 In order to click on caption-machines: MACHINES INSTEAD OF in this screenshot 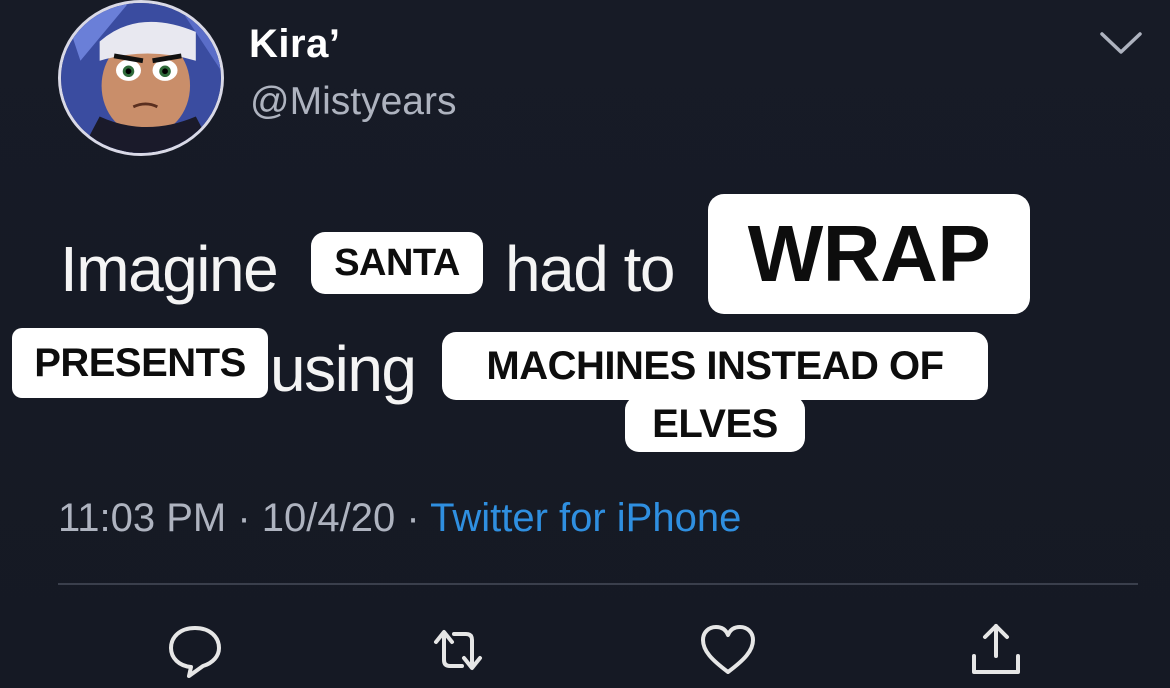, I will do `click(715, 366)`.